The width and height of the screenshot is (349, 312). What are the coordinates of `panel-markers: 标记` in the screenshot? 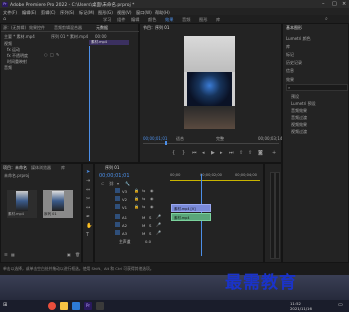 It's located at (290, 55).